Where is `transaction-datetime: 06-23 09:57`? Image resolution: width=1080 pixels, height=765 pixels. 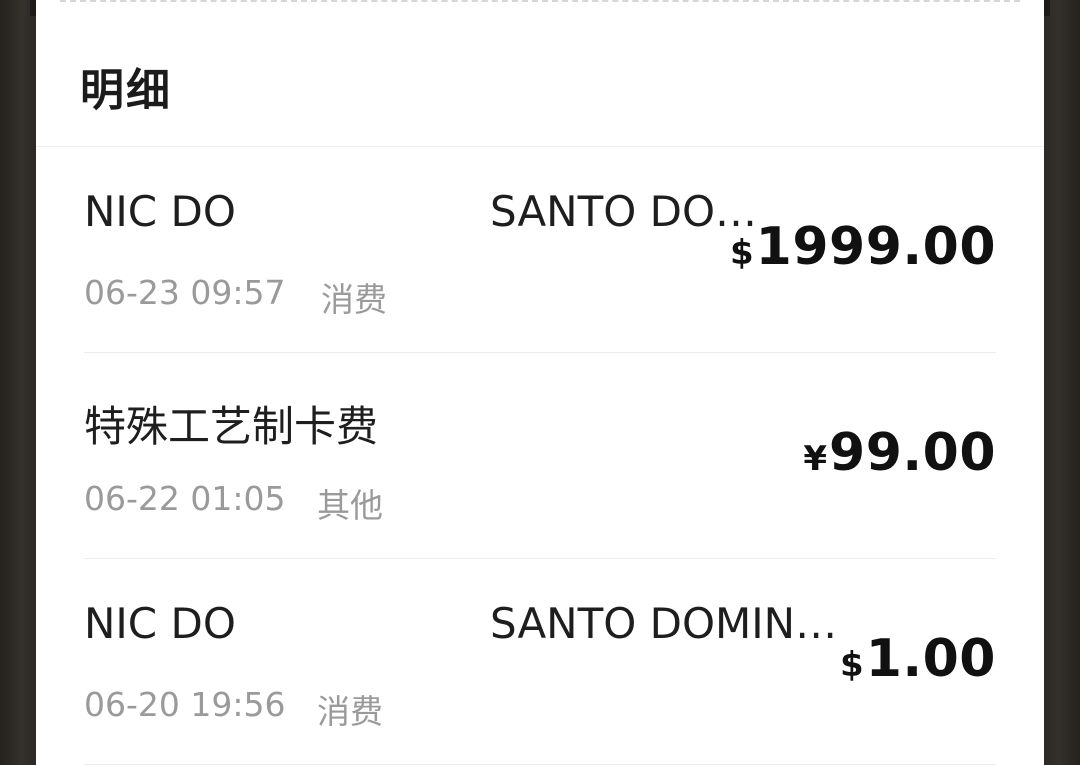 transaction-datetime: 06-23 09:57 is located at coordinates (185, 292).